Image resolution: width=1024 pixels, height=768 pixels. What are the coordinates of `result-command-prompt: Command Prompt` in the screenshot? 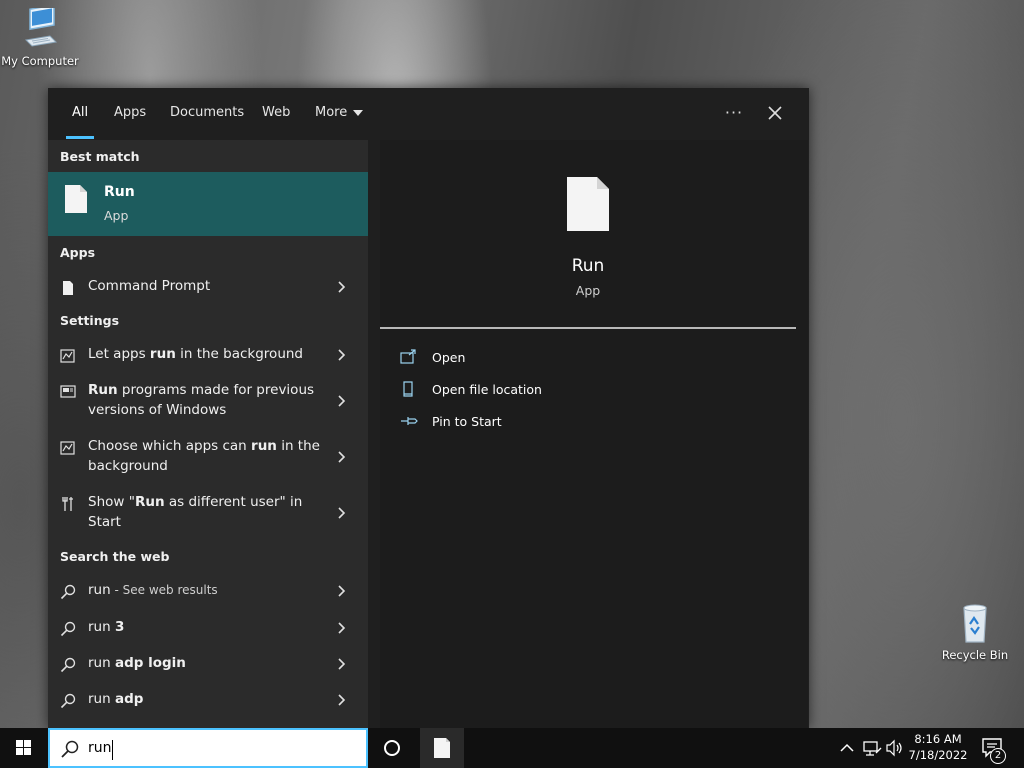 It's located at (208, 288).